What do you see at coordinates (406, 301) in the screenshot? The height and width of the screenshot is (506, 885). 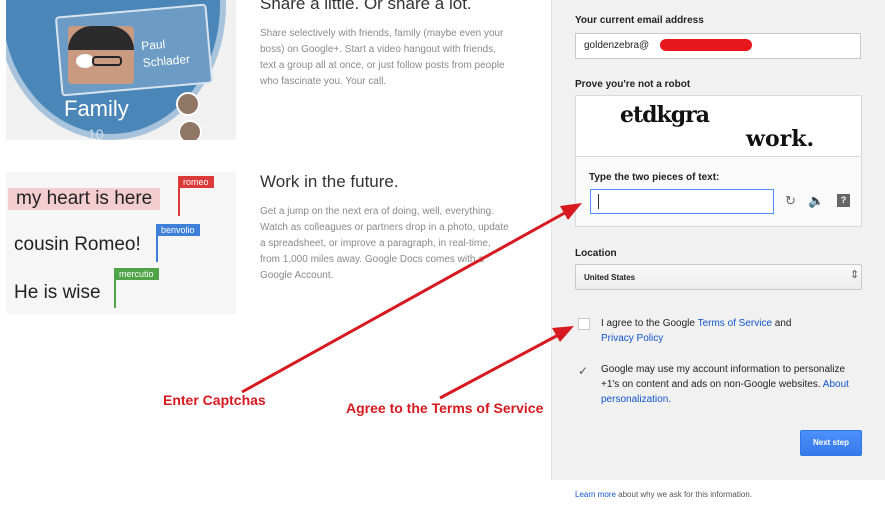 I see `arrow-captcha` at bounding box center [406, 301].